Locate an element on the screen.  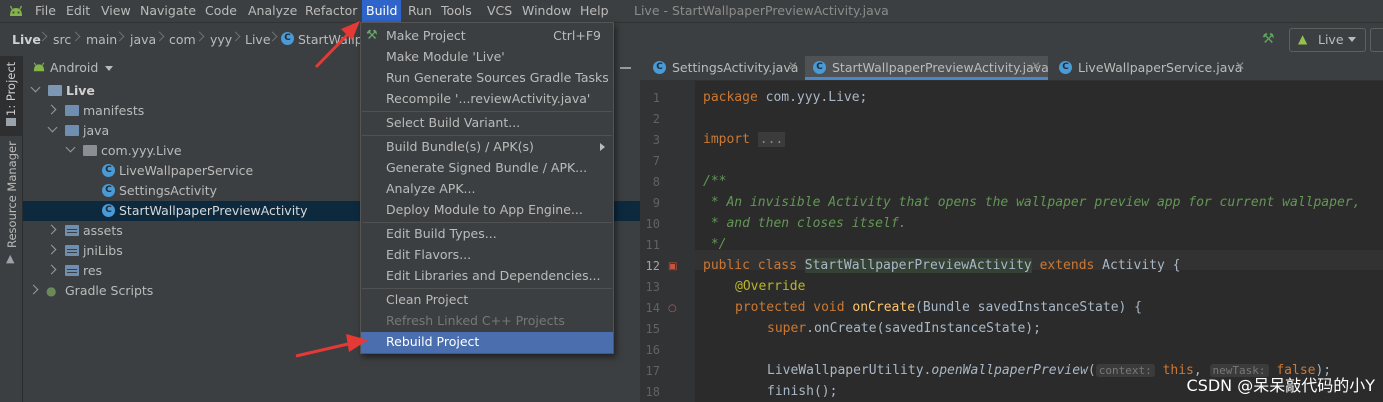
override-gutter-icon: ○ is located at coordinates (672, 308).